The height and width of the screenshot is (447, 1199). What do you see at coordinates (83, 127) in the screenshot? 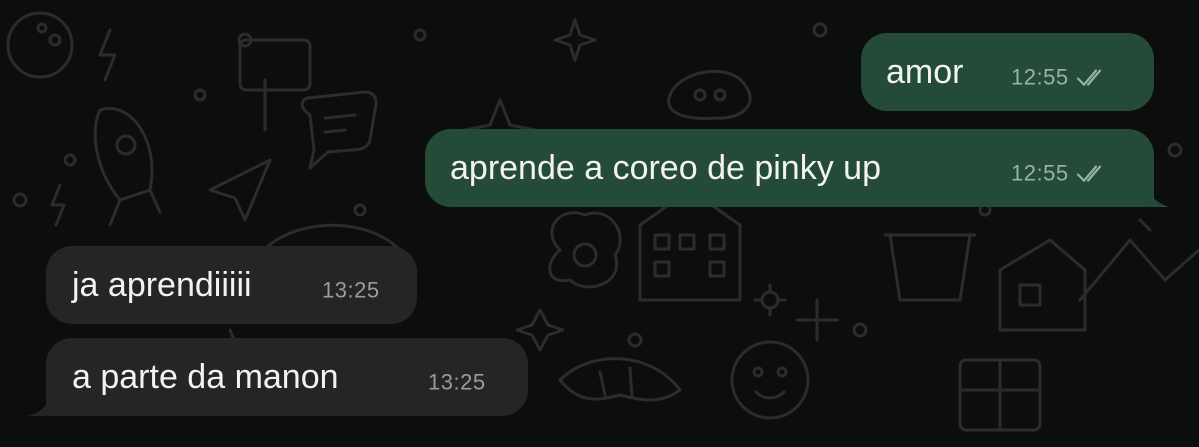
I see `wallpaper-lightning-icon` at bounding box center [83, 127].